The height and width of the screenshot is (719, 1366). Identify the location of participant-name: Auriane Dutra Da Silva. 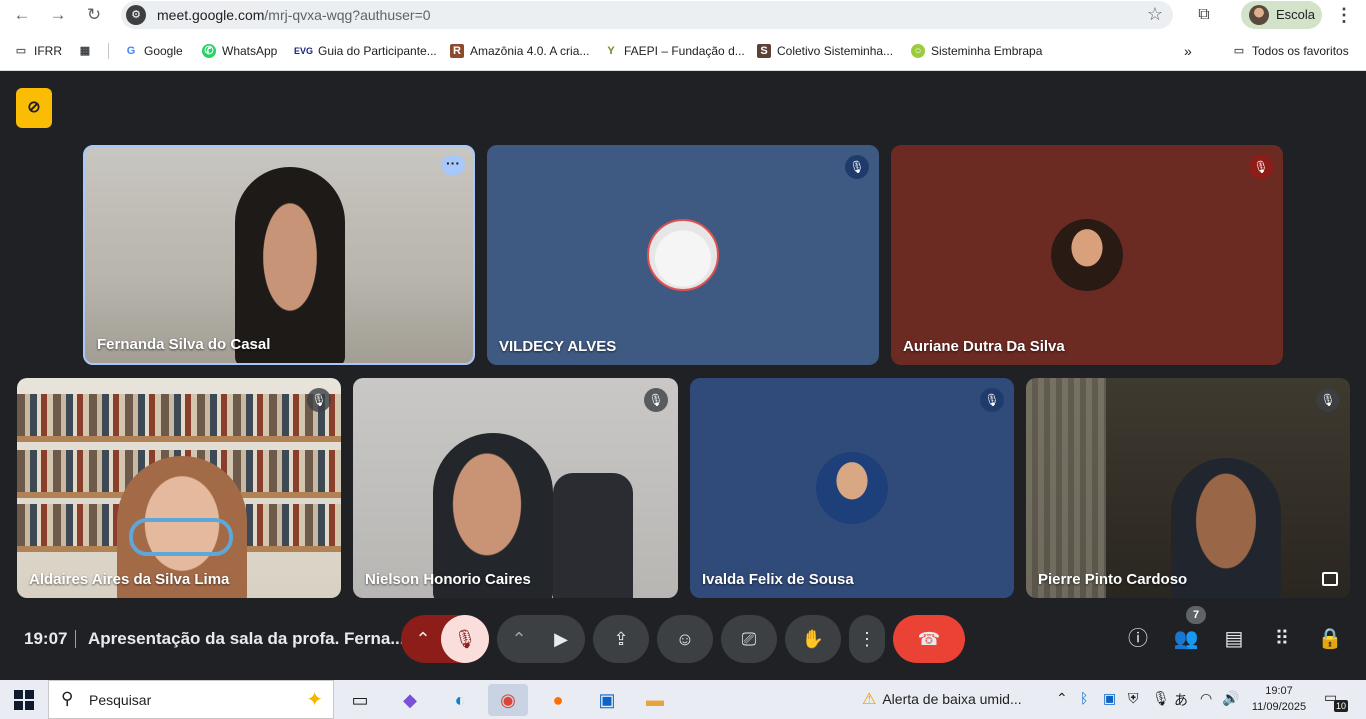
(984, 346).